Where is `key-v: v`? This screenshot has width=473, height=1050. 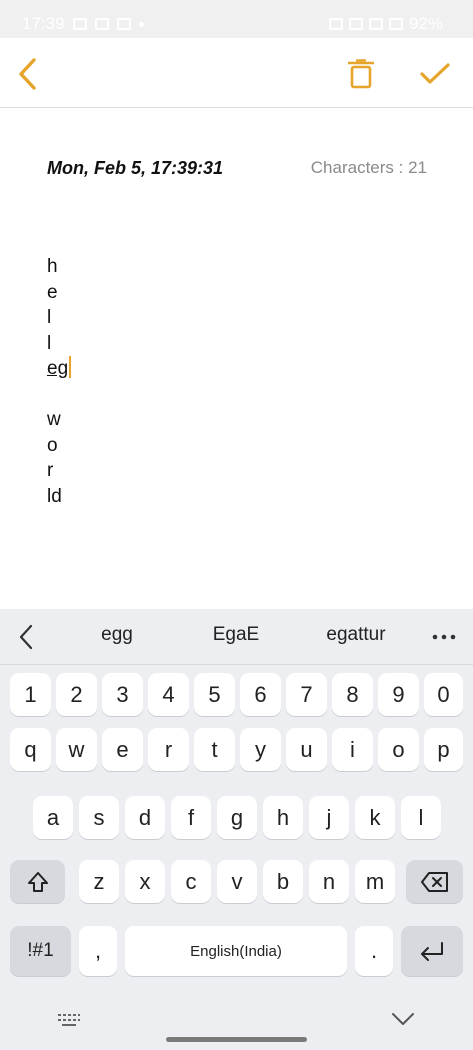 key-v: v is located at coordinates (237, 881).